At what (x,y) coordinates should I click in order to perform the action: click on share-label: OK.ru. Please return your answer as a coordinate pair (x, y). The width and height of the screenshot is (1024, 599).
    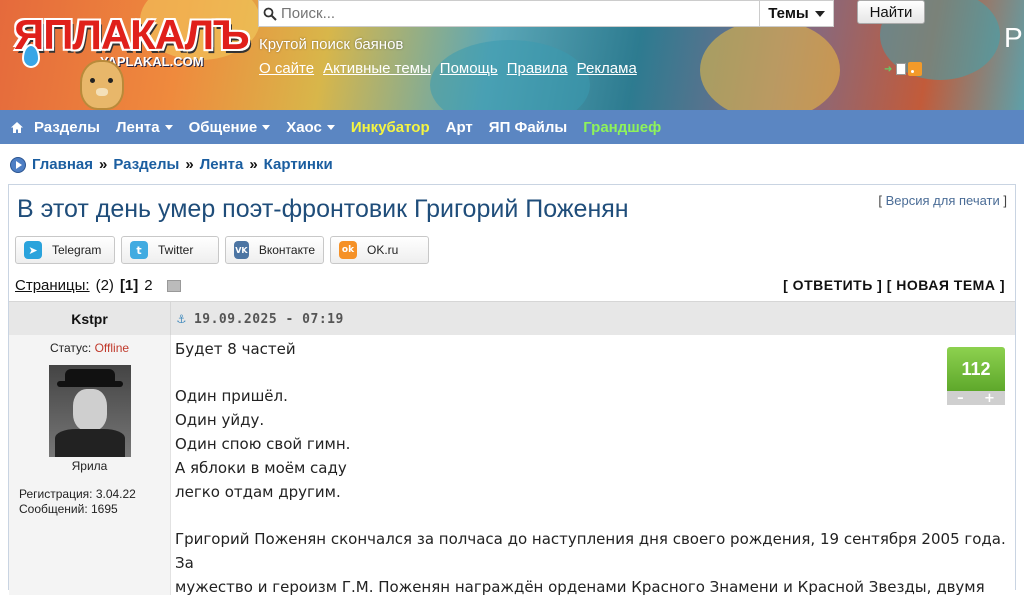
    Looking at the image, I should click on (383, 250).